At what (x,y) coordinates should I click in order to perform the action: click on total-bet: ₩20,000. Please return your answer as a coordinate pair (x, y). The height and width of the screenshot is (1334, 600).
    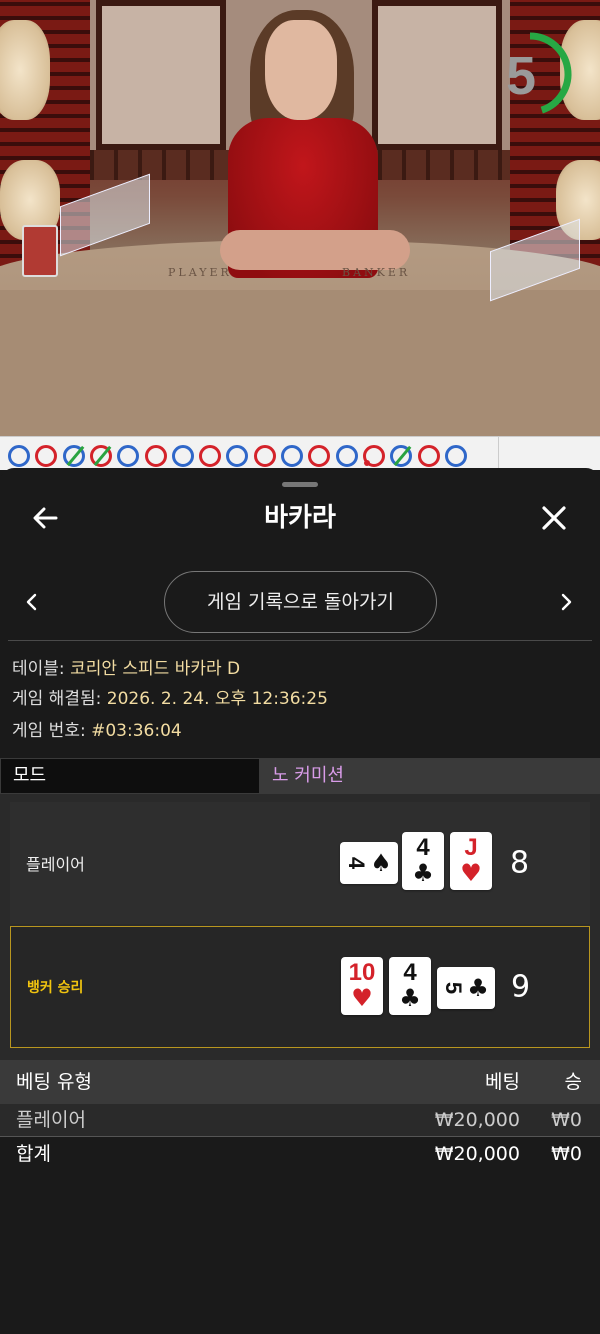
    Looking at the image, I should click on (477, 1154).